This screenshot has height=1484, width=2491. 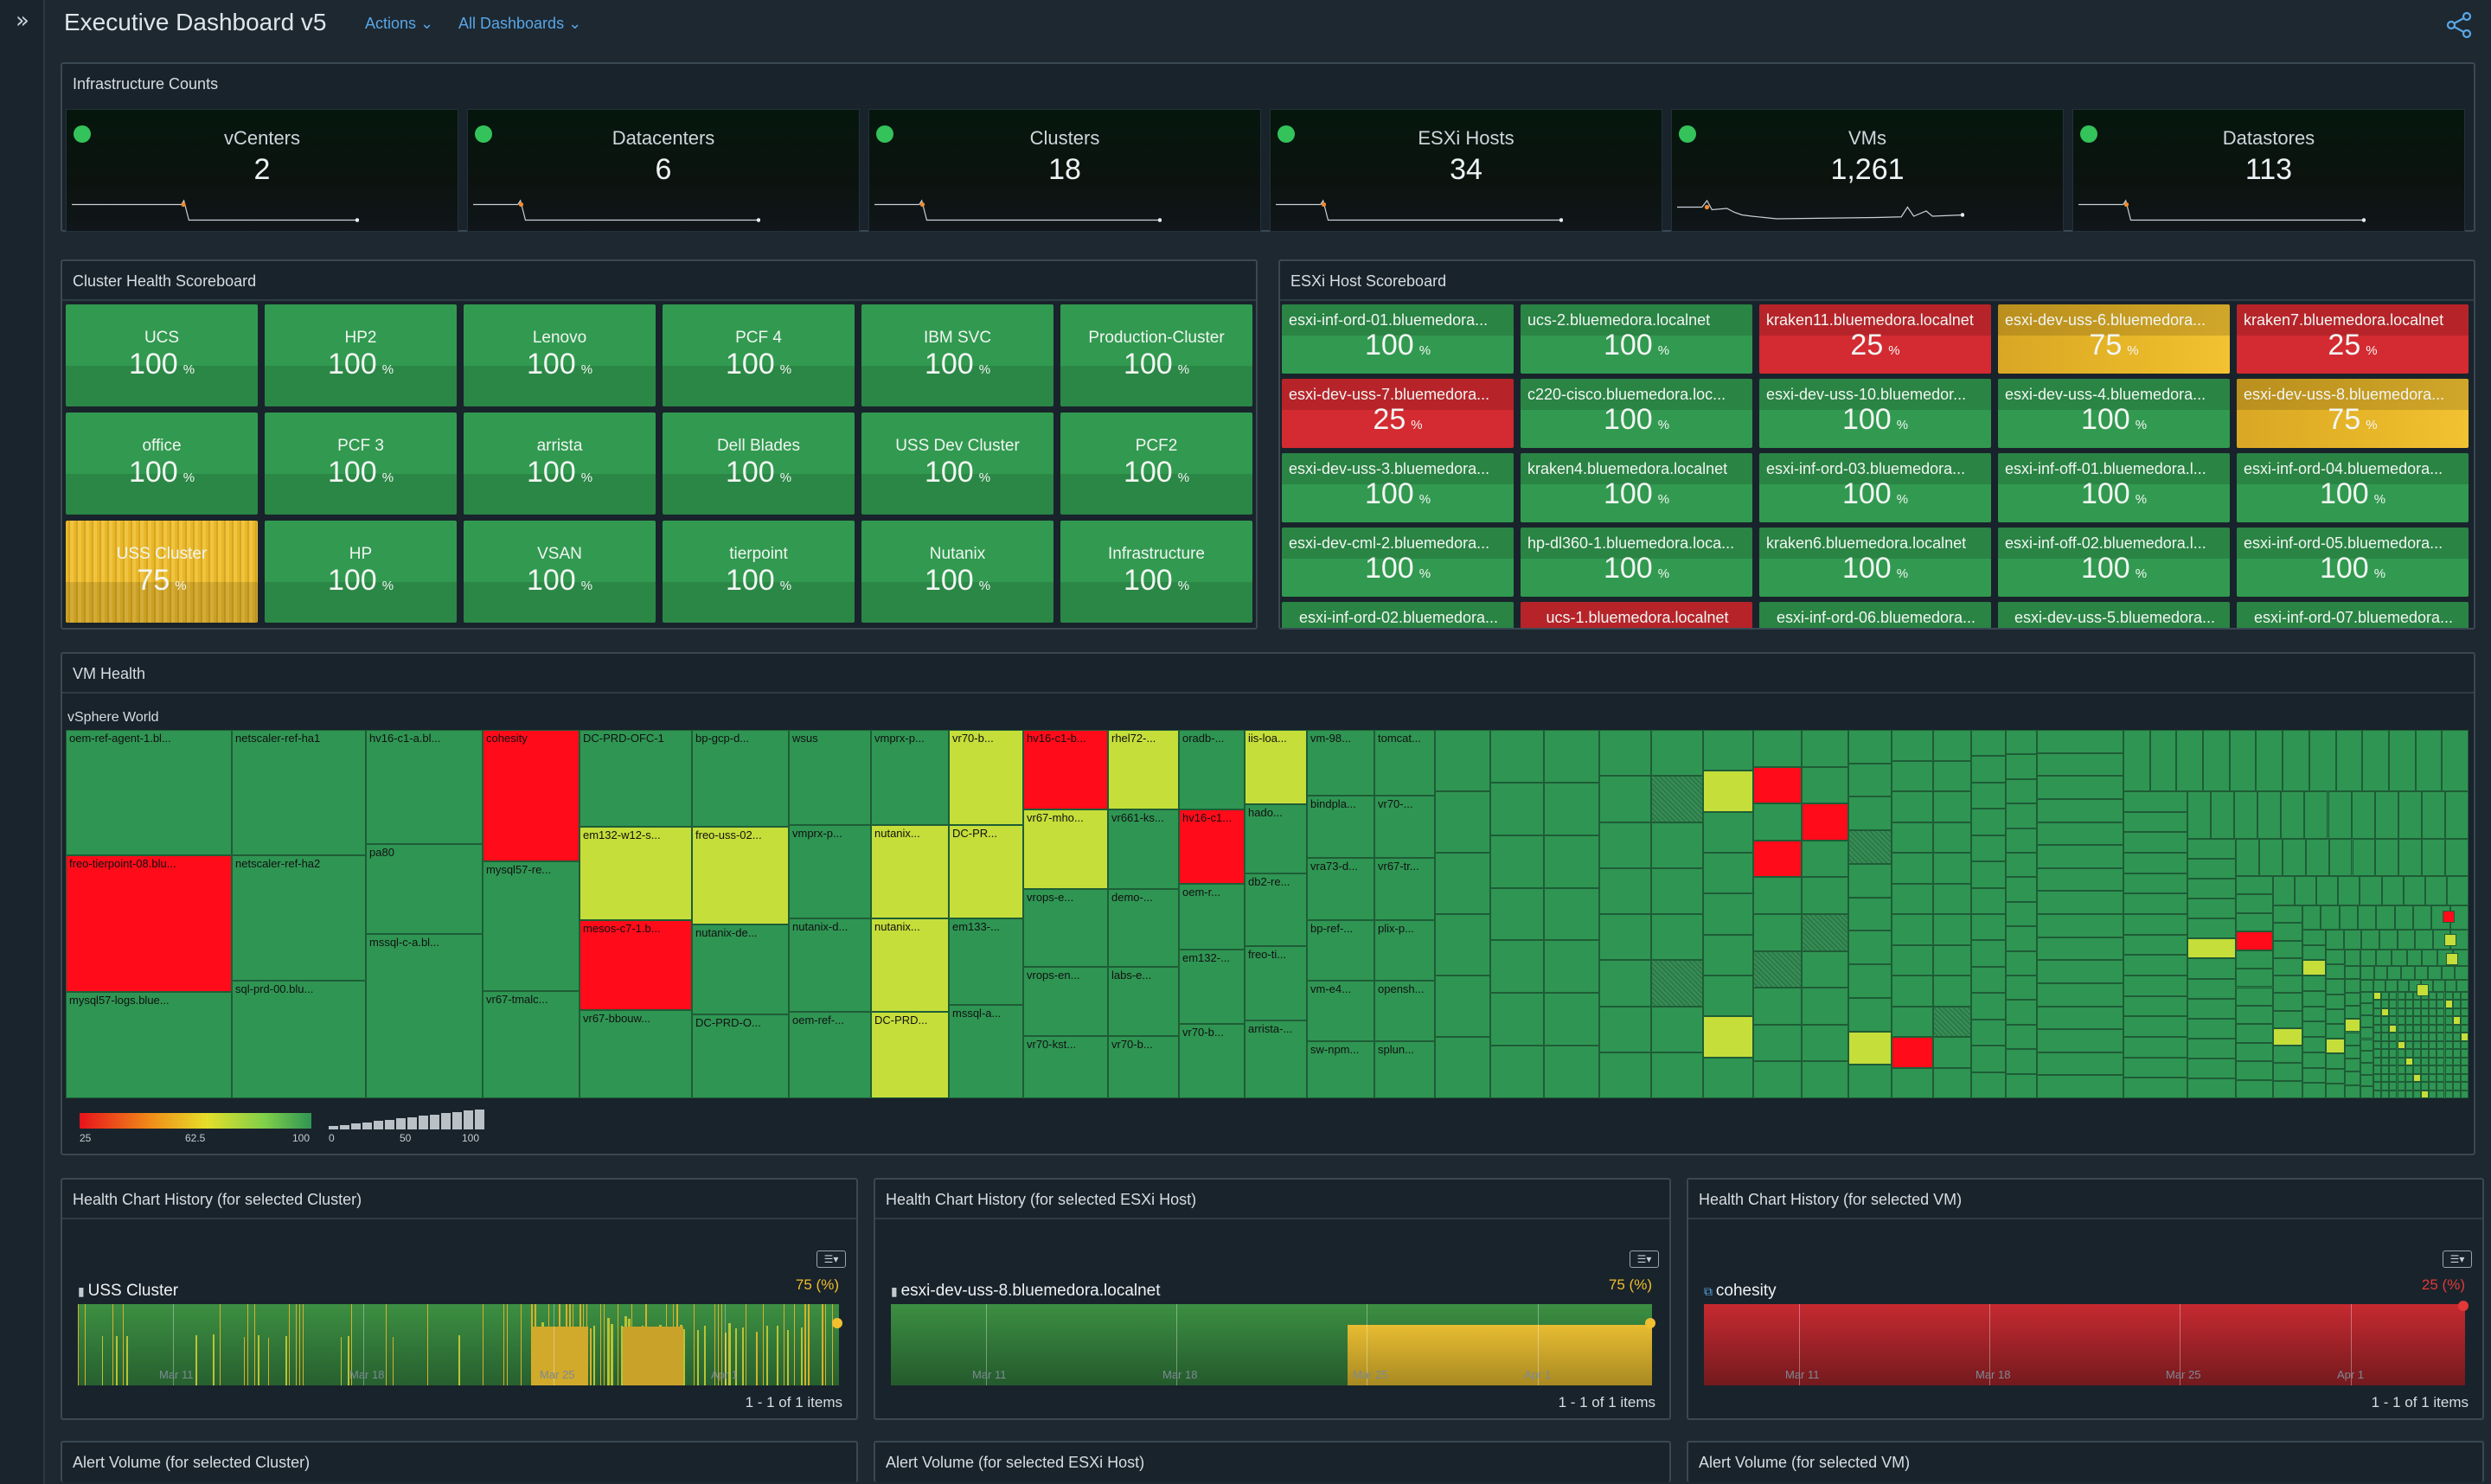 I want to click on vm-cell: netscaler-ref-ha2, so click(x=299, y=918).